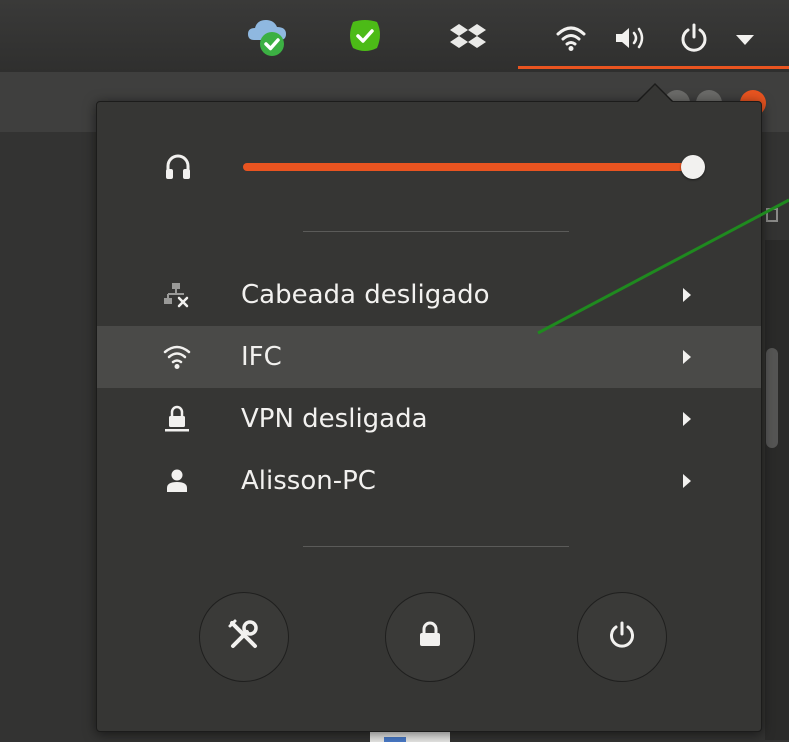 The width and height of the screenshot is (789, 742). I want to click on menu-item-vpn: VPN desligada, so click(429, 419).